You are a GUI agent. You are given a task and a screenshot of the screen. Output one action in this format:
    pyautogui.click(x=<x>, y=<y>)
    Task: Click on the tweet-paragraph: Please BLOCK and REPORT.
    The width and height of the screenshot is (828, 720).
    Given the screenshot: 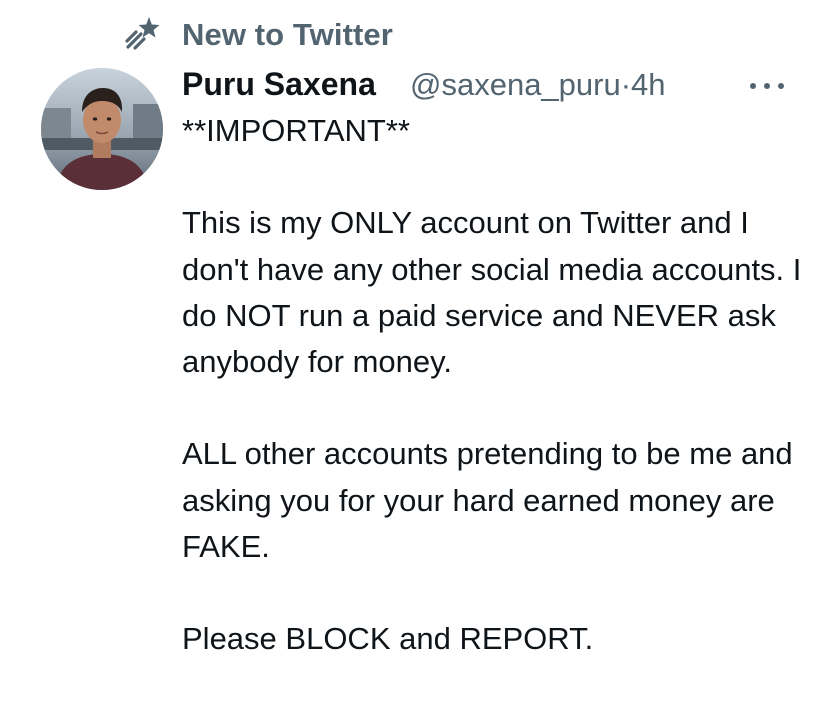 What is the action you would take?
    pyautogui.click(x=388, y=639)
    